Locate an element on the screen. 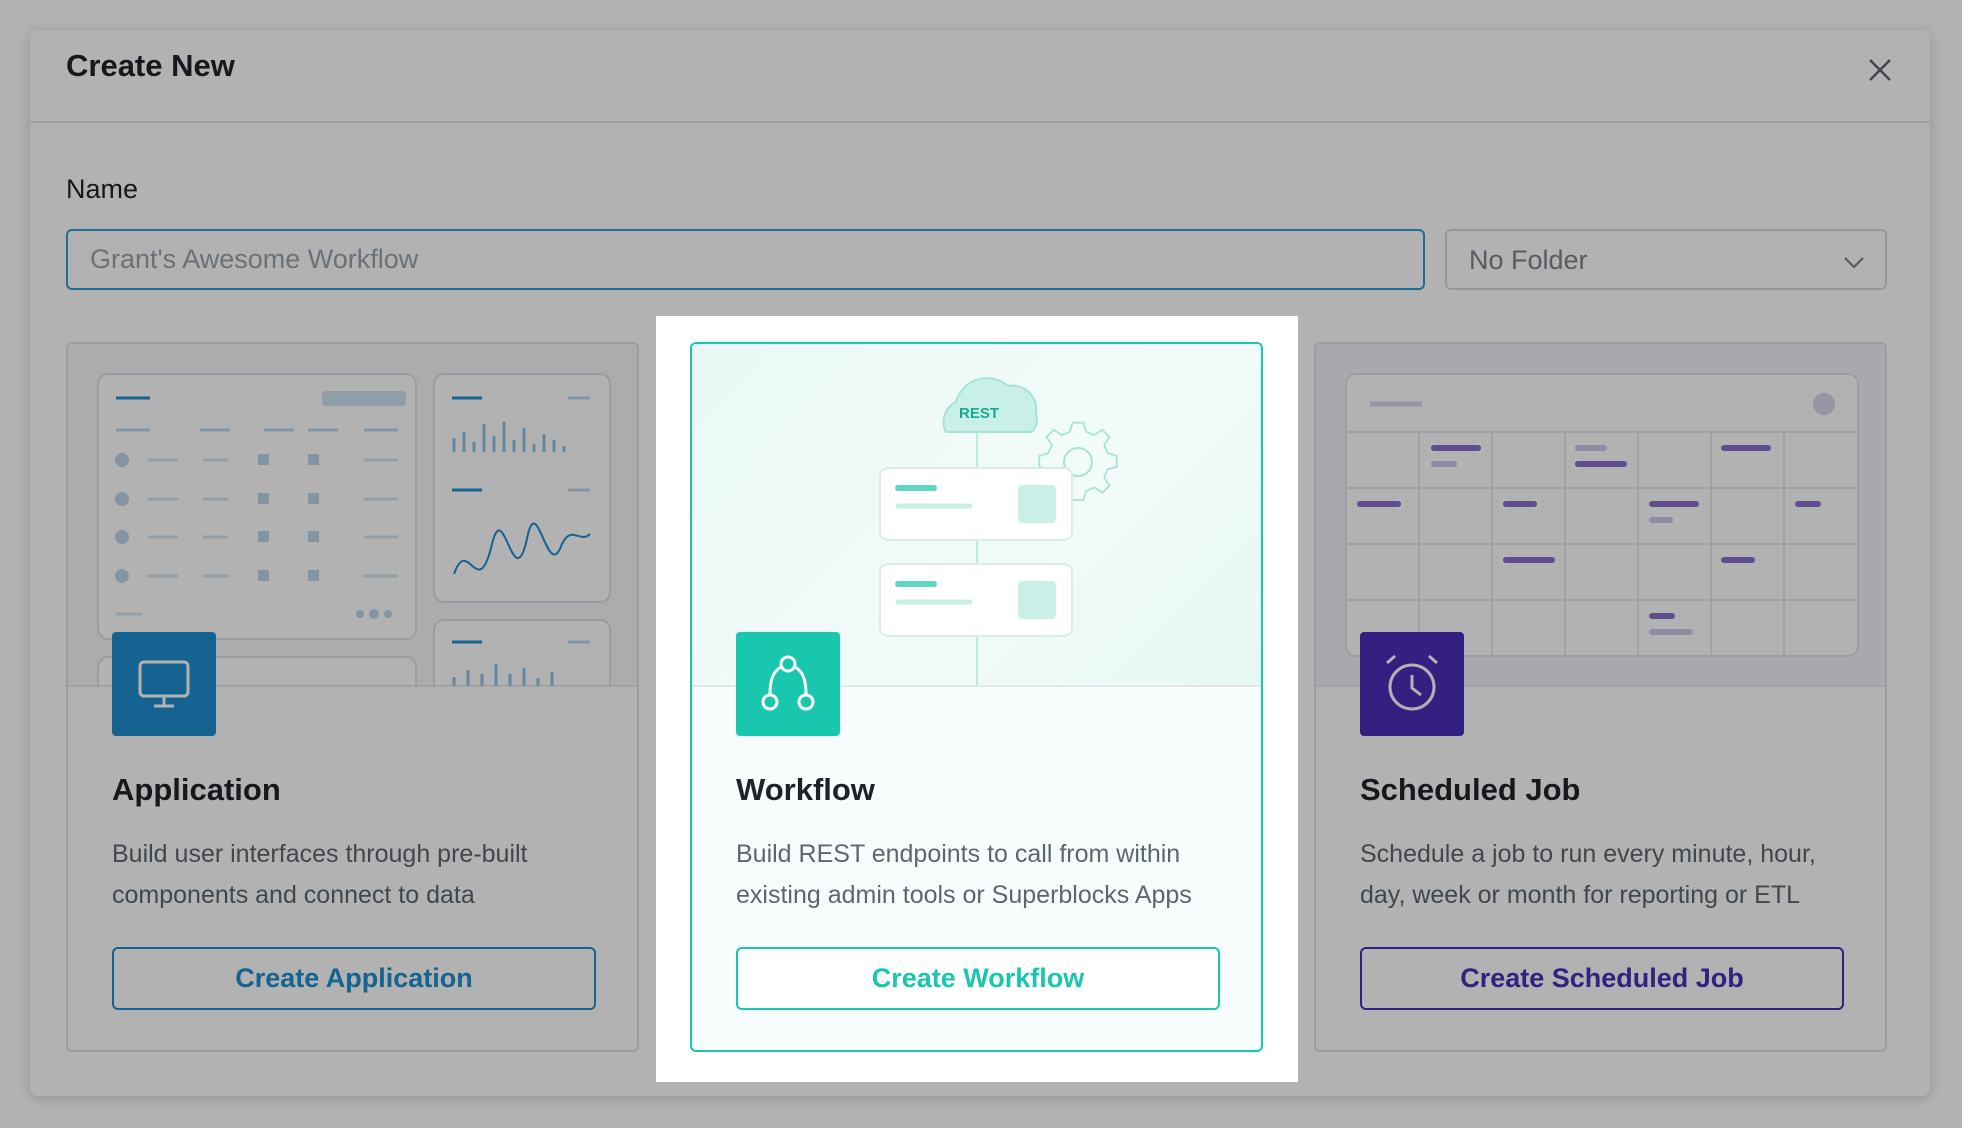 The width and height of the screenshot is (1962, 1128). workflow-nodes-icon is located at coordinates (788, 683).